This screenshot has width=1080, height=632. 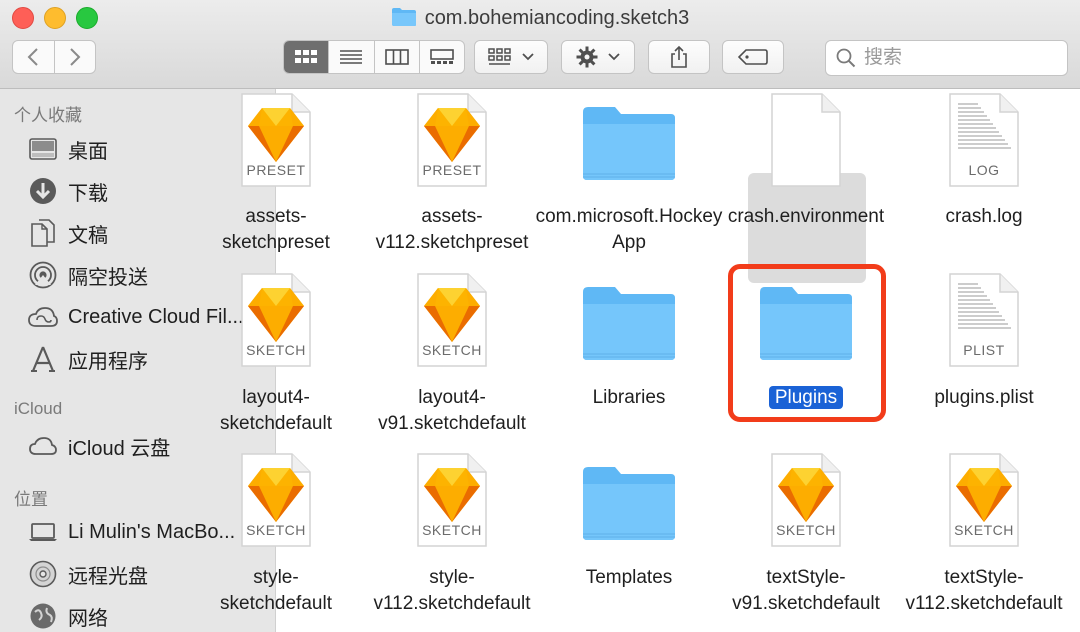 What do you see at coordinates (587, 57) in the screenshot?
I see `gear-icon` at bounding box center [587, 57].